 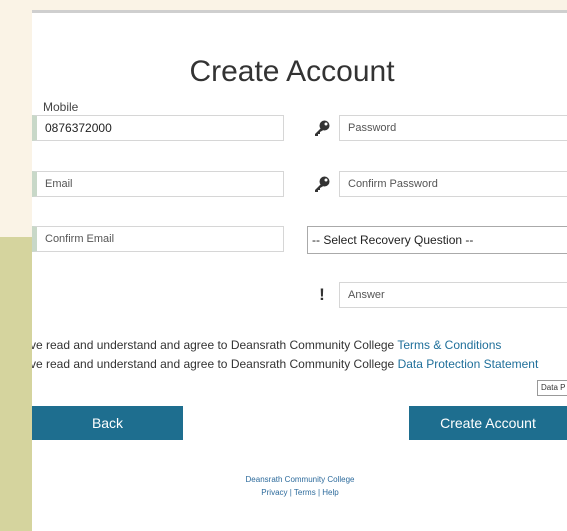 I want to click on mobile-label: Mobile, so click(x=61, y=107).